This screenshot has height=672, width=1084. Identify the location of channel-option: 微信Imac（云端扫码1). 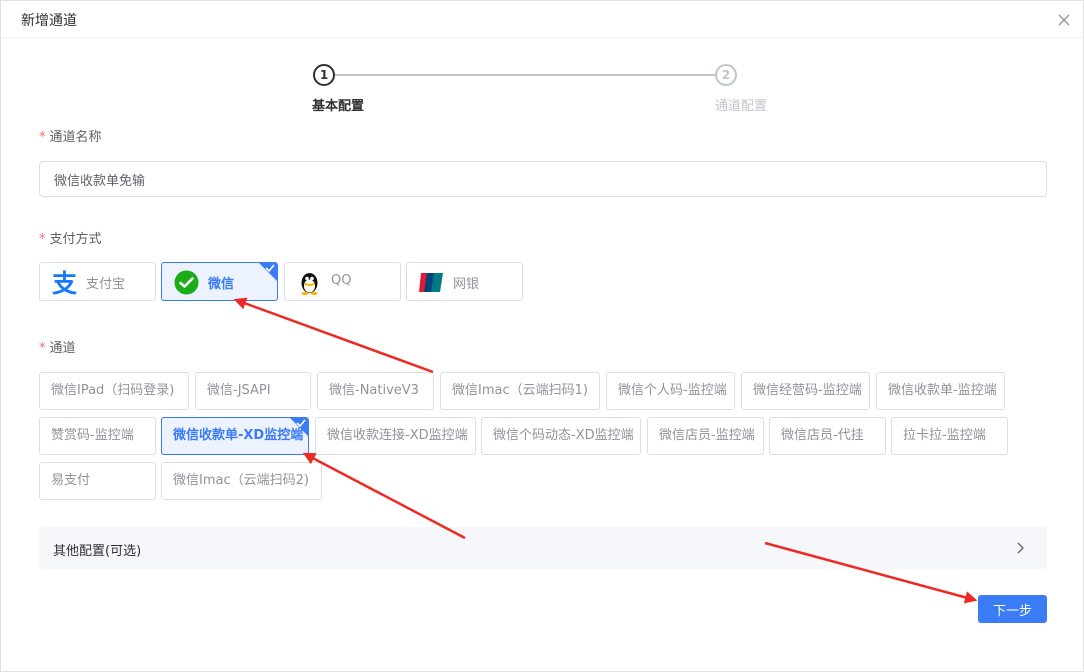
(520, 391).